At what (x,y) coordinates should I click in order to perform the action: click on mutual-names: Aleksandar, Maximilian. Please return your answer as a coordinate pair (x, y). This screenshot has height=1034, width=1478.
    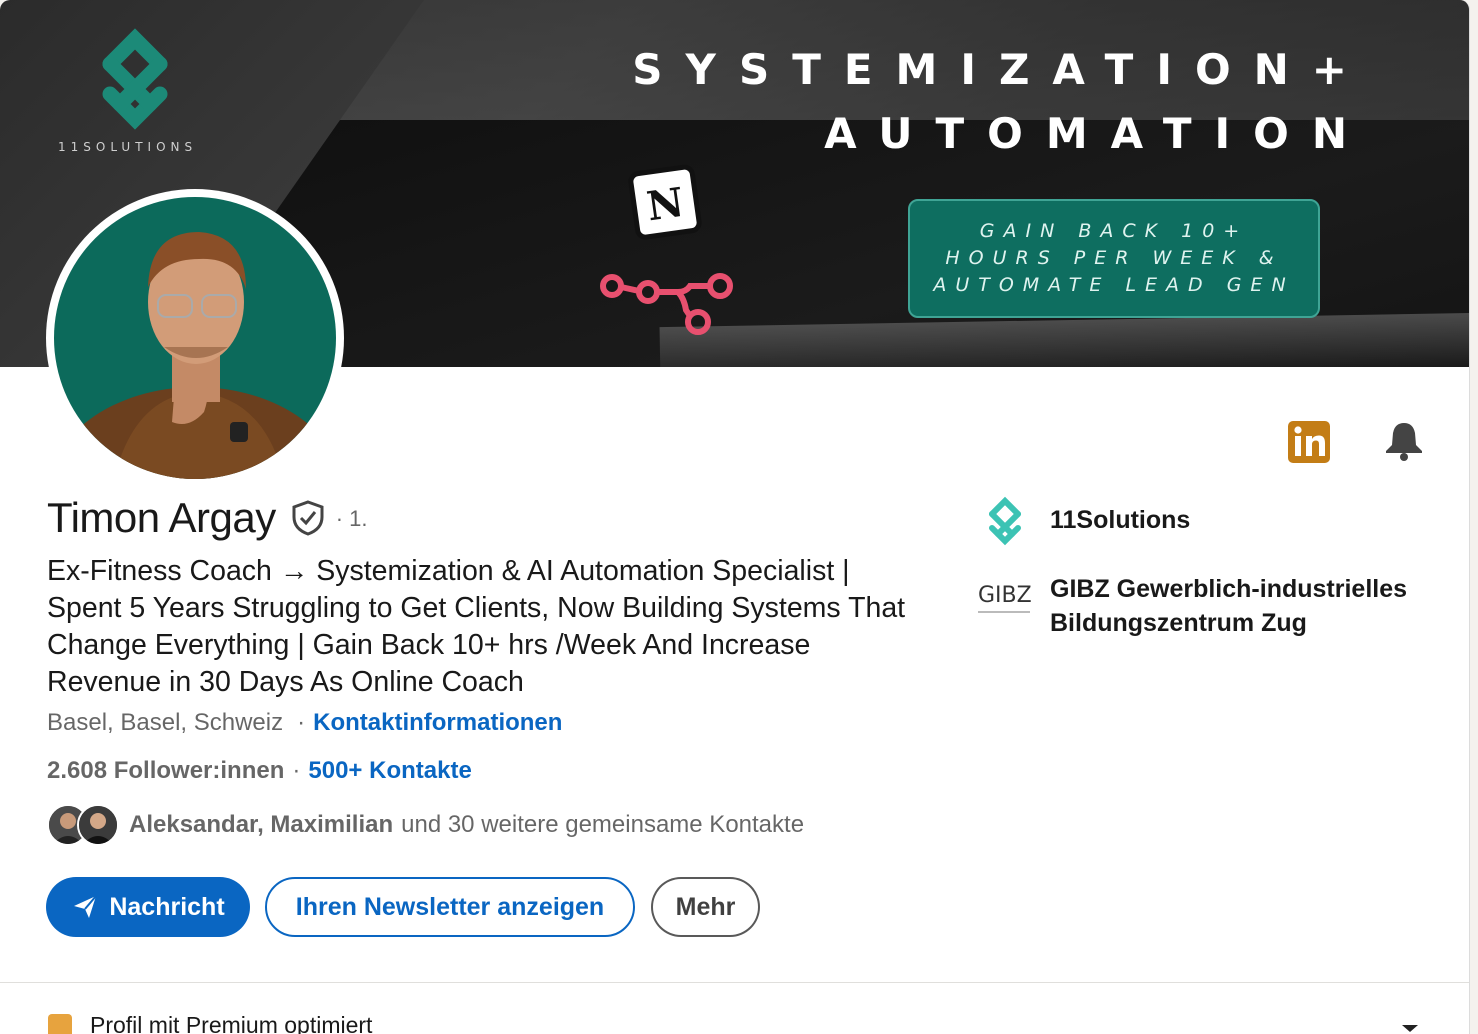
    Looking at the image, I should click on (261, 824).